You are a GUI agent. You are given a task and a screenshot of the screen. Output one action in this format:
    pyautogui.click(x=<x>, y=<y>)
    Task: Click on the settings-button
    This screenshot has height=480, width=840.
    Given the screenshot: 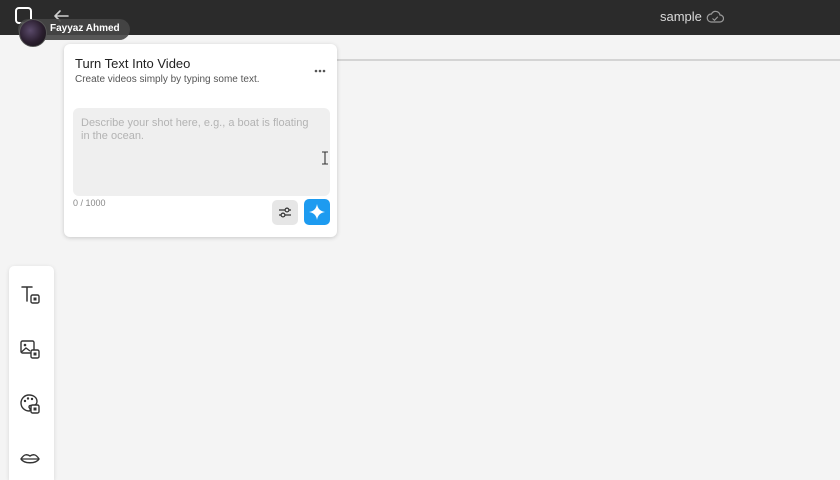 What is the action you would take?
    pyautogui.click(x=285, y=212)
    